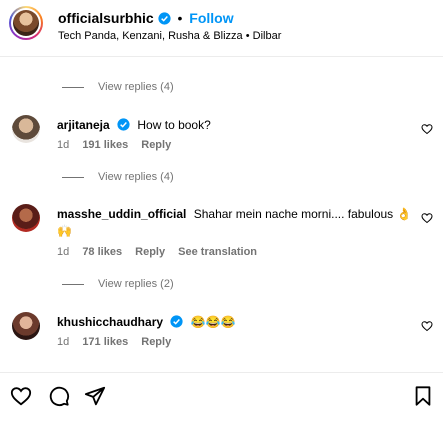 Image resolution: width=443 pixels, height=421 pixels. I want to click on heart-icon, so click(21, 396).